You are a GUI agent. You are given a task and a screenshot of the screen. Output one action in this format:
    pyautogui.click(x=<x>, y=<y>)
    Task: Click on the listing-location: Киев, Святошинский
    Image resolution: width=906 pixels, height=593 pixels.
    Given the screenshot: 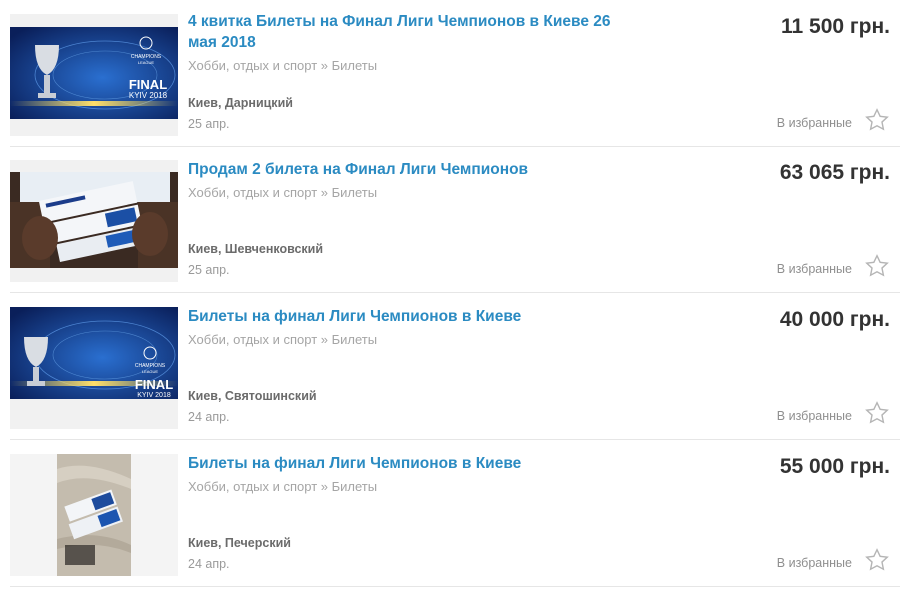 What is the action you would take?
    pyautogui.click(x=252, y=396)
    